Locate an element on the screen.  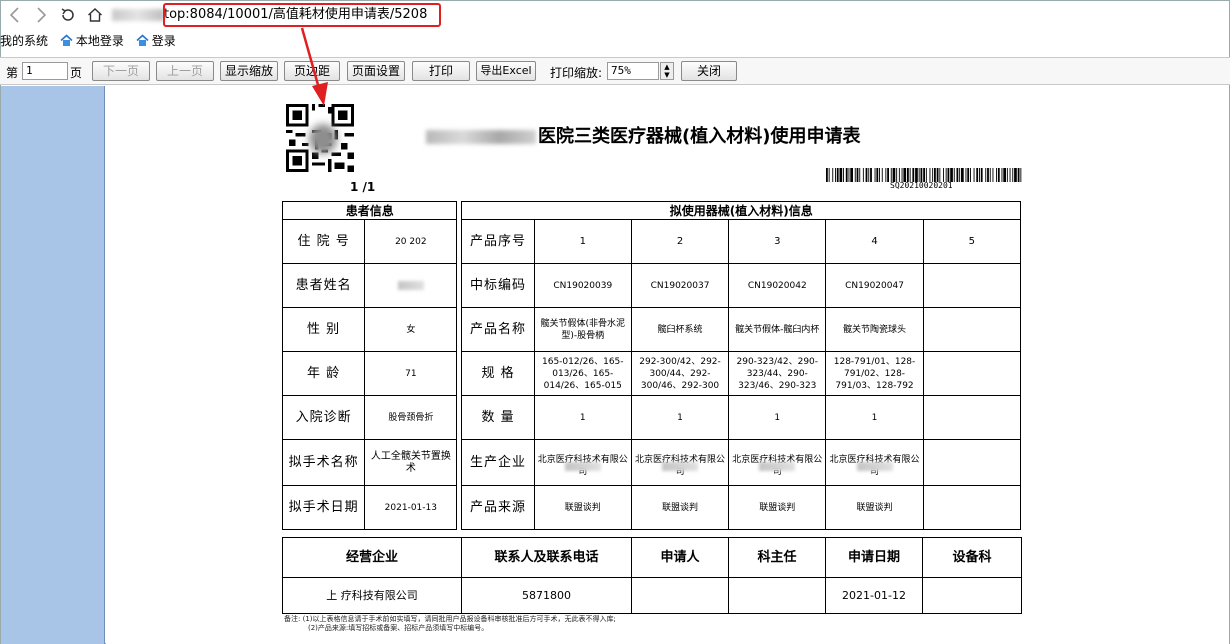
next-page-button: 下一页 is located at coordinates (121, 71).